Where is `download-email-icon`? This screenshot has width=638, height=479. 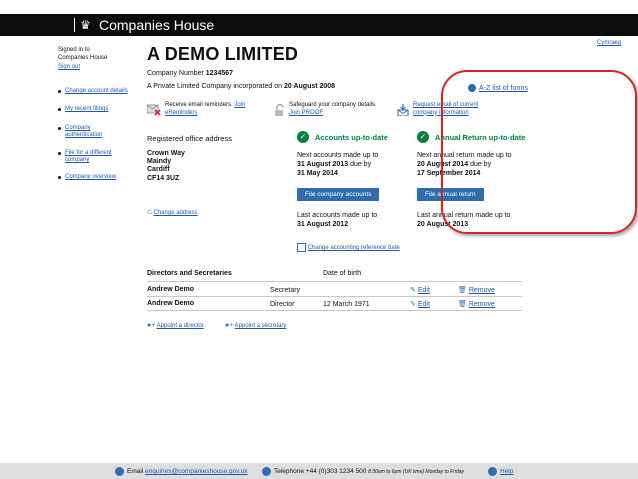 download-email-icon is located at coordinates (403, 110).